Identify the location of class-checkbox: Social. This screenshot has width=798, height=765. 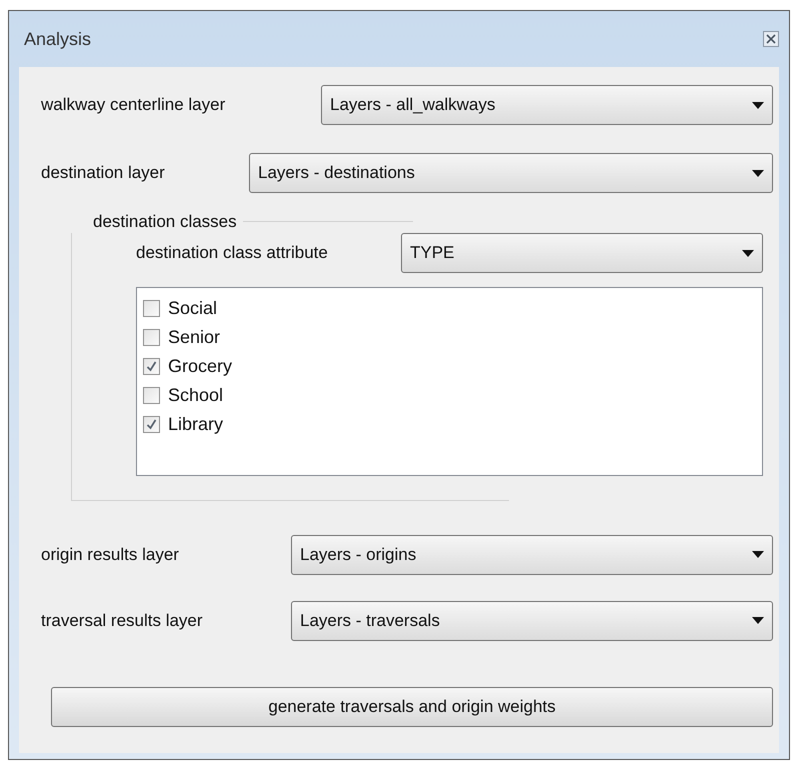
(452, 308).